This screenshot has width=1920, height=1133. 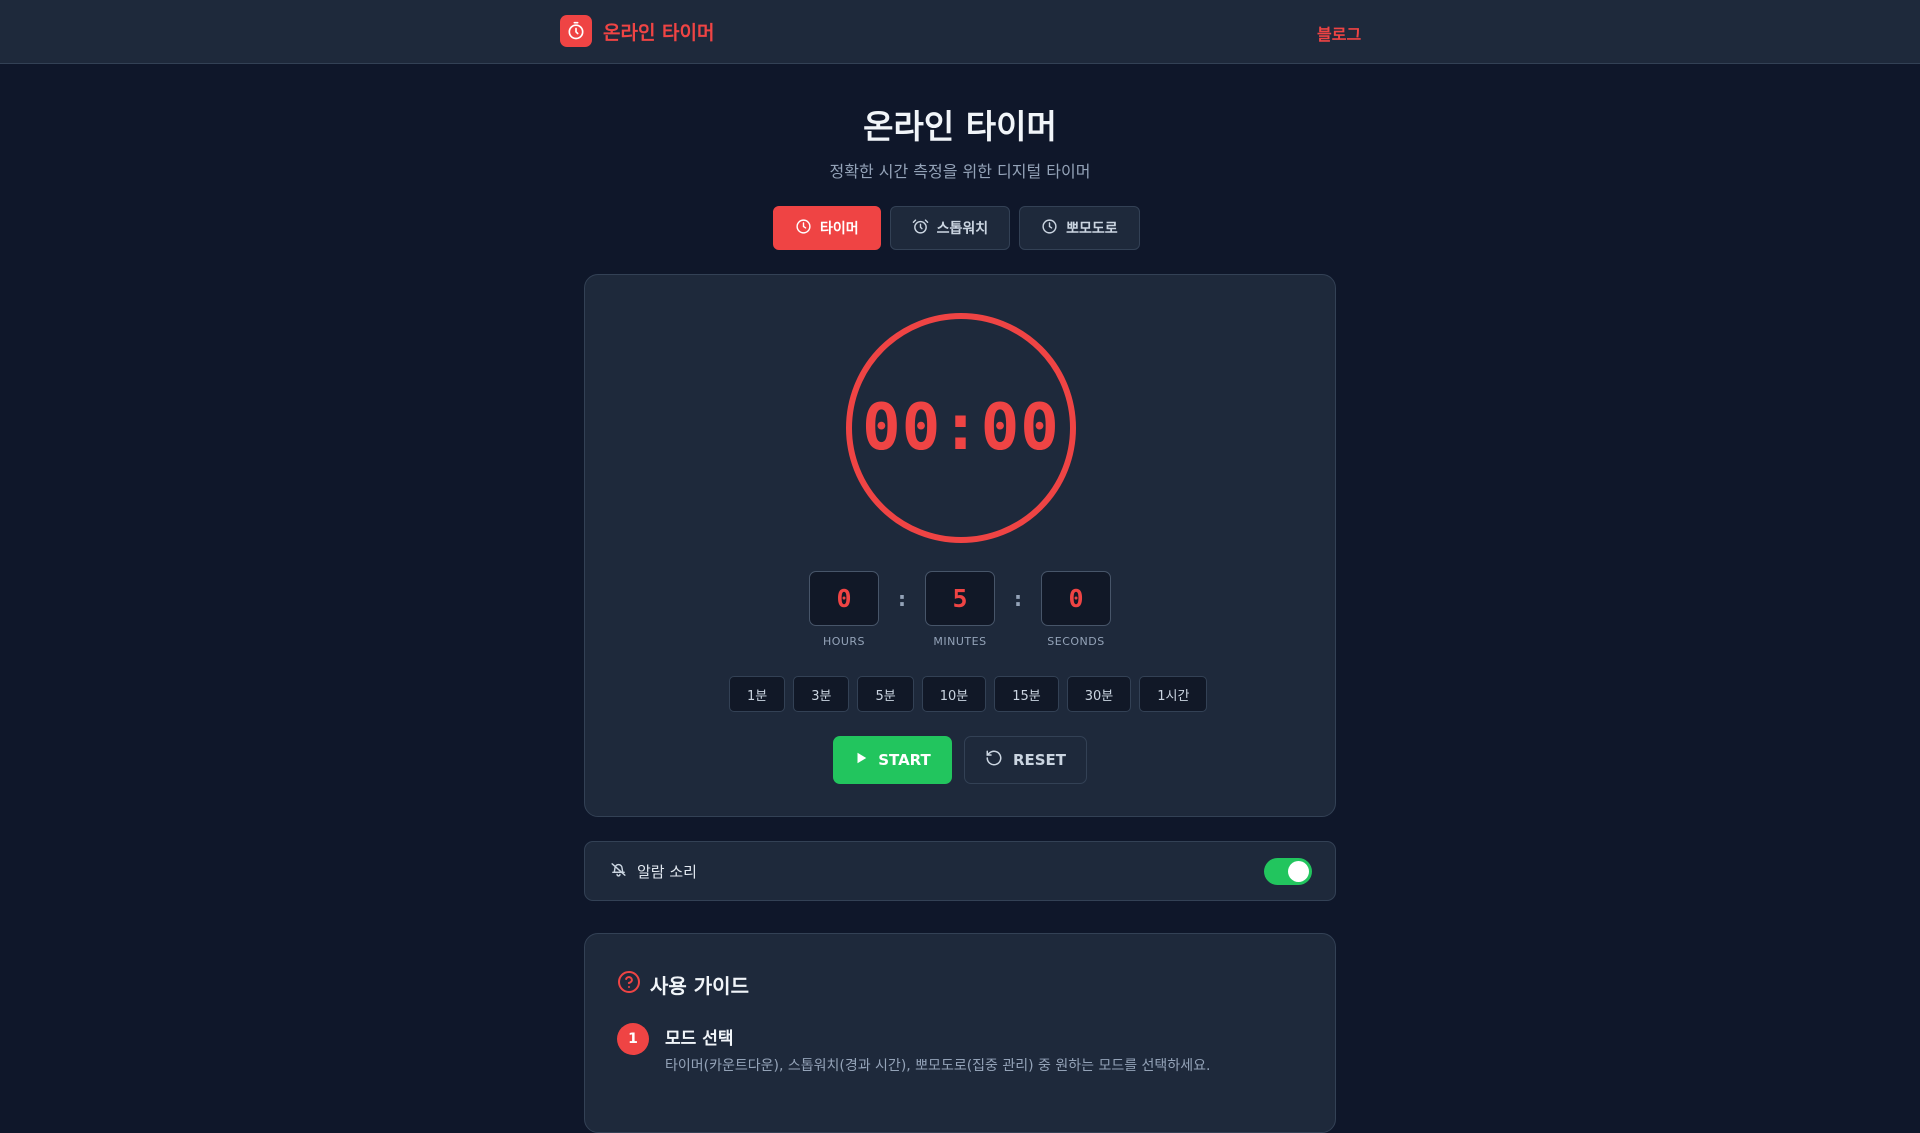 What do you see at coordinates (659, 32) in the screenshot?
I see `brand-name: 온라인 타이머` at bounding box center [659, 32].